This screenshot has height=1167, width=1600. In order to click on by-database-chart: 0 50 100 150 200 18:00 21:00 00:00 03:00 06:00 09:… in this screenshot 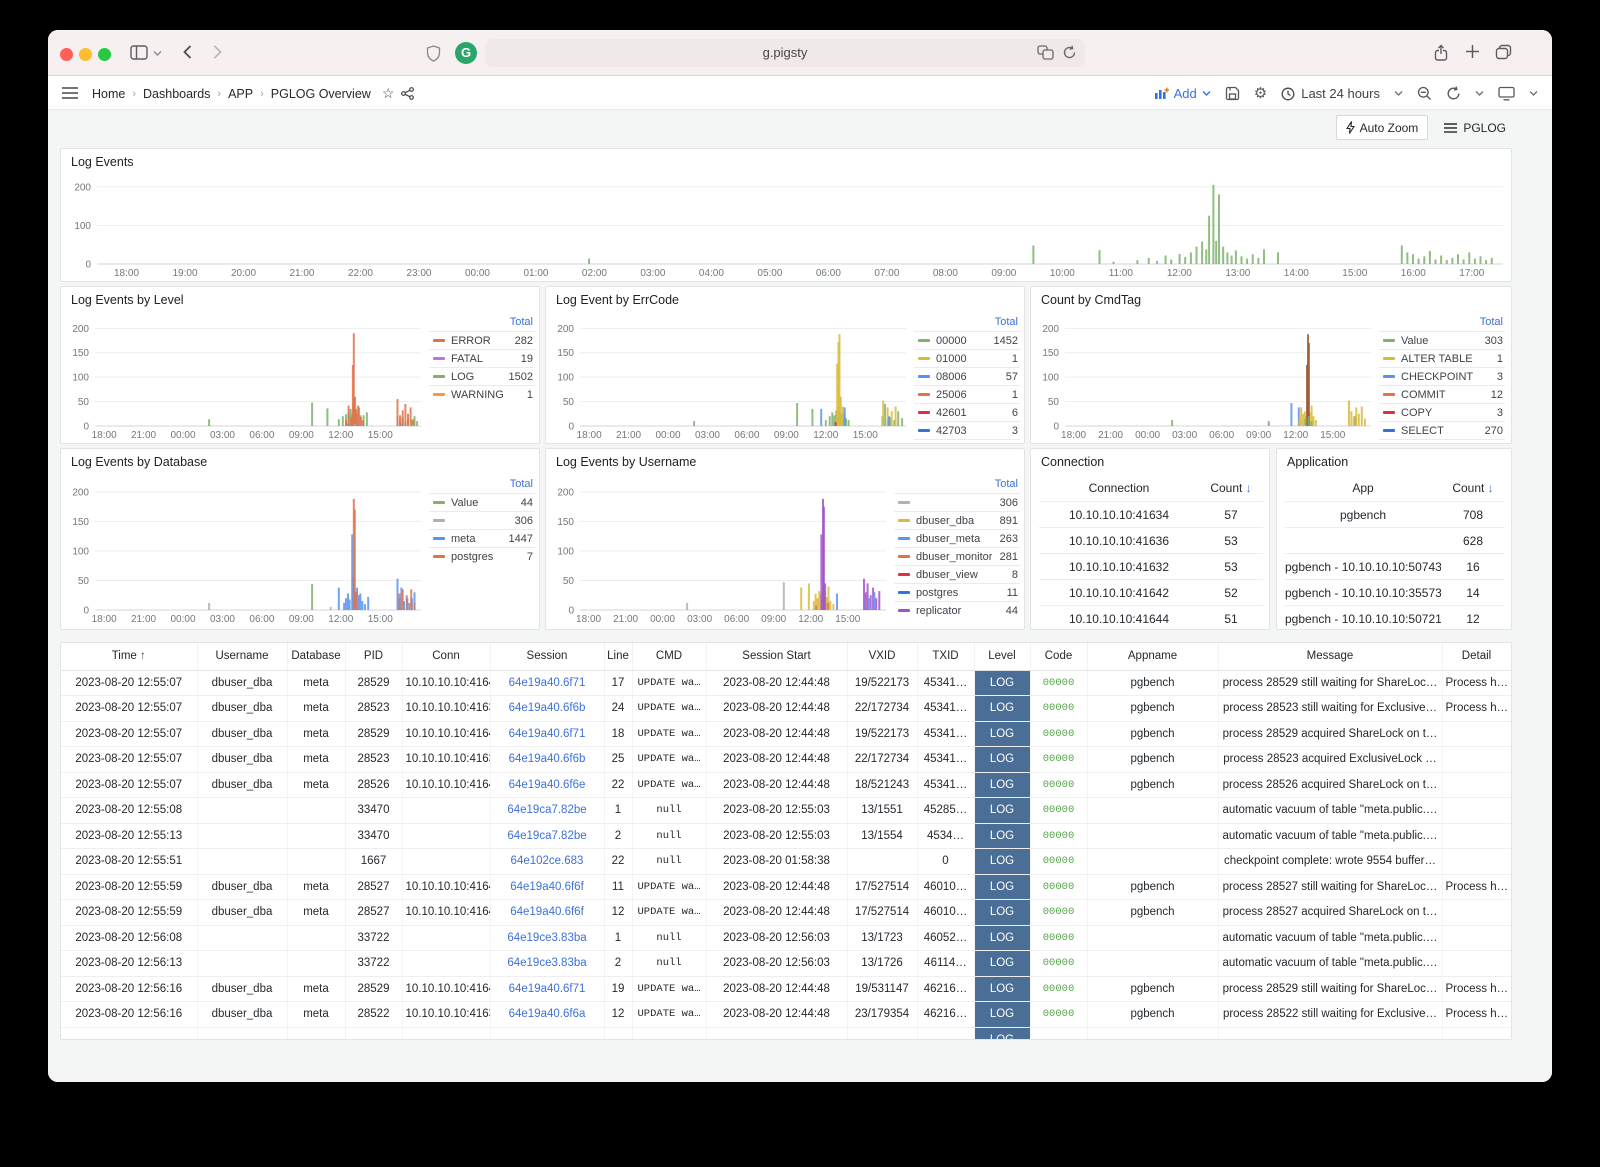, I will do `click(245, 551)`.